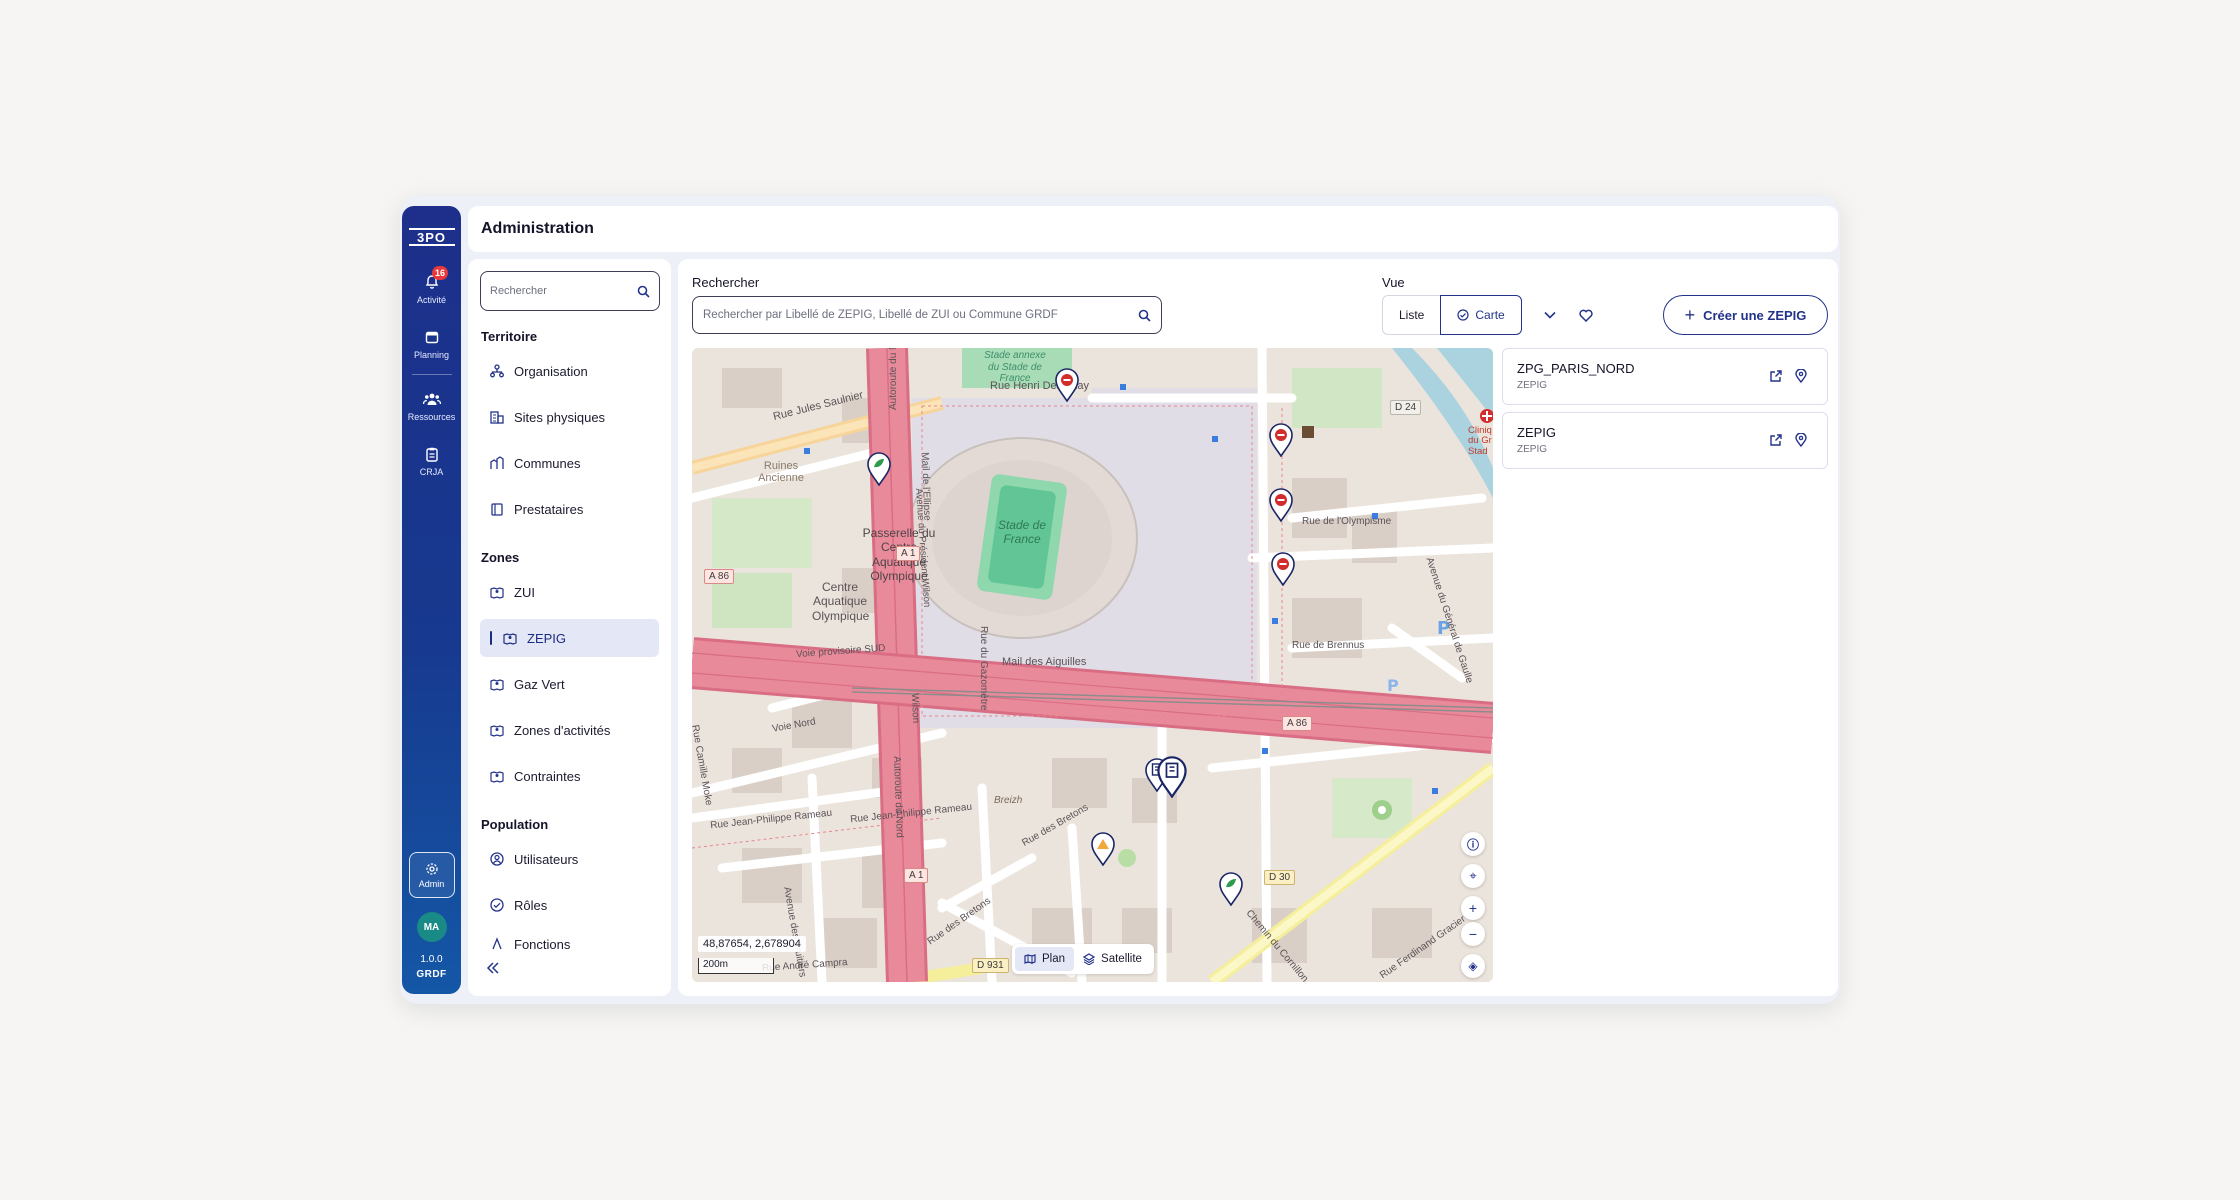 The width and height of the screenshot is (2240, 1200). I want to click on map-pin-works, so click(1103, 849).